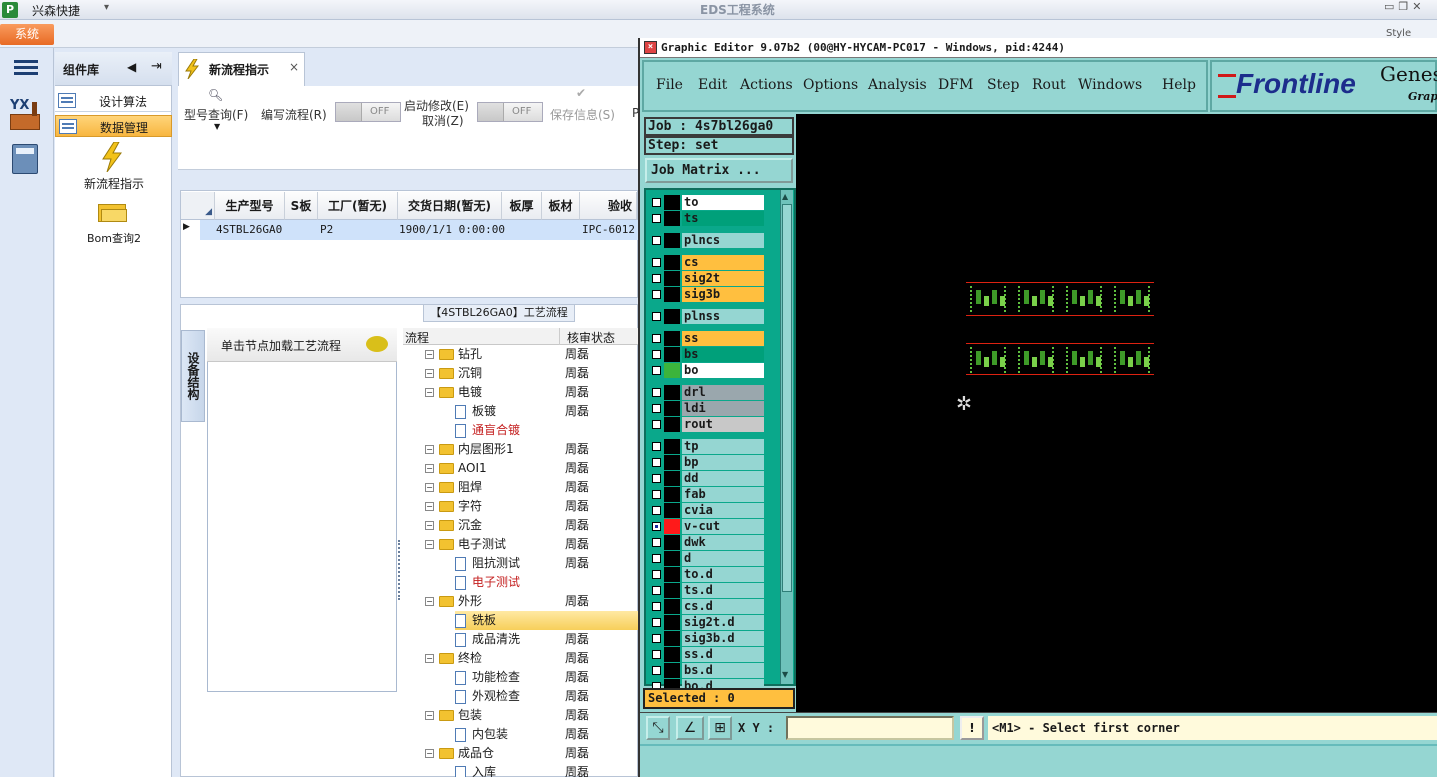 The width and height of the screenshot is (1437, 777). Describe the element at coordinates (707, 392) in the screenshot. I see `layer-row: drl` at that location.